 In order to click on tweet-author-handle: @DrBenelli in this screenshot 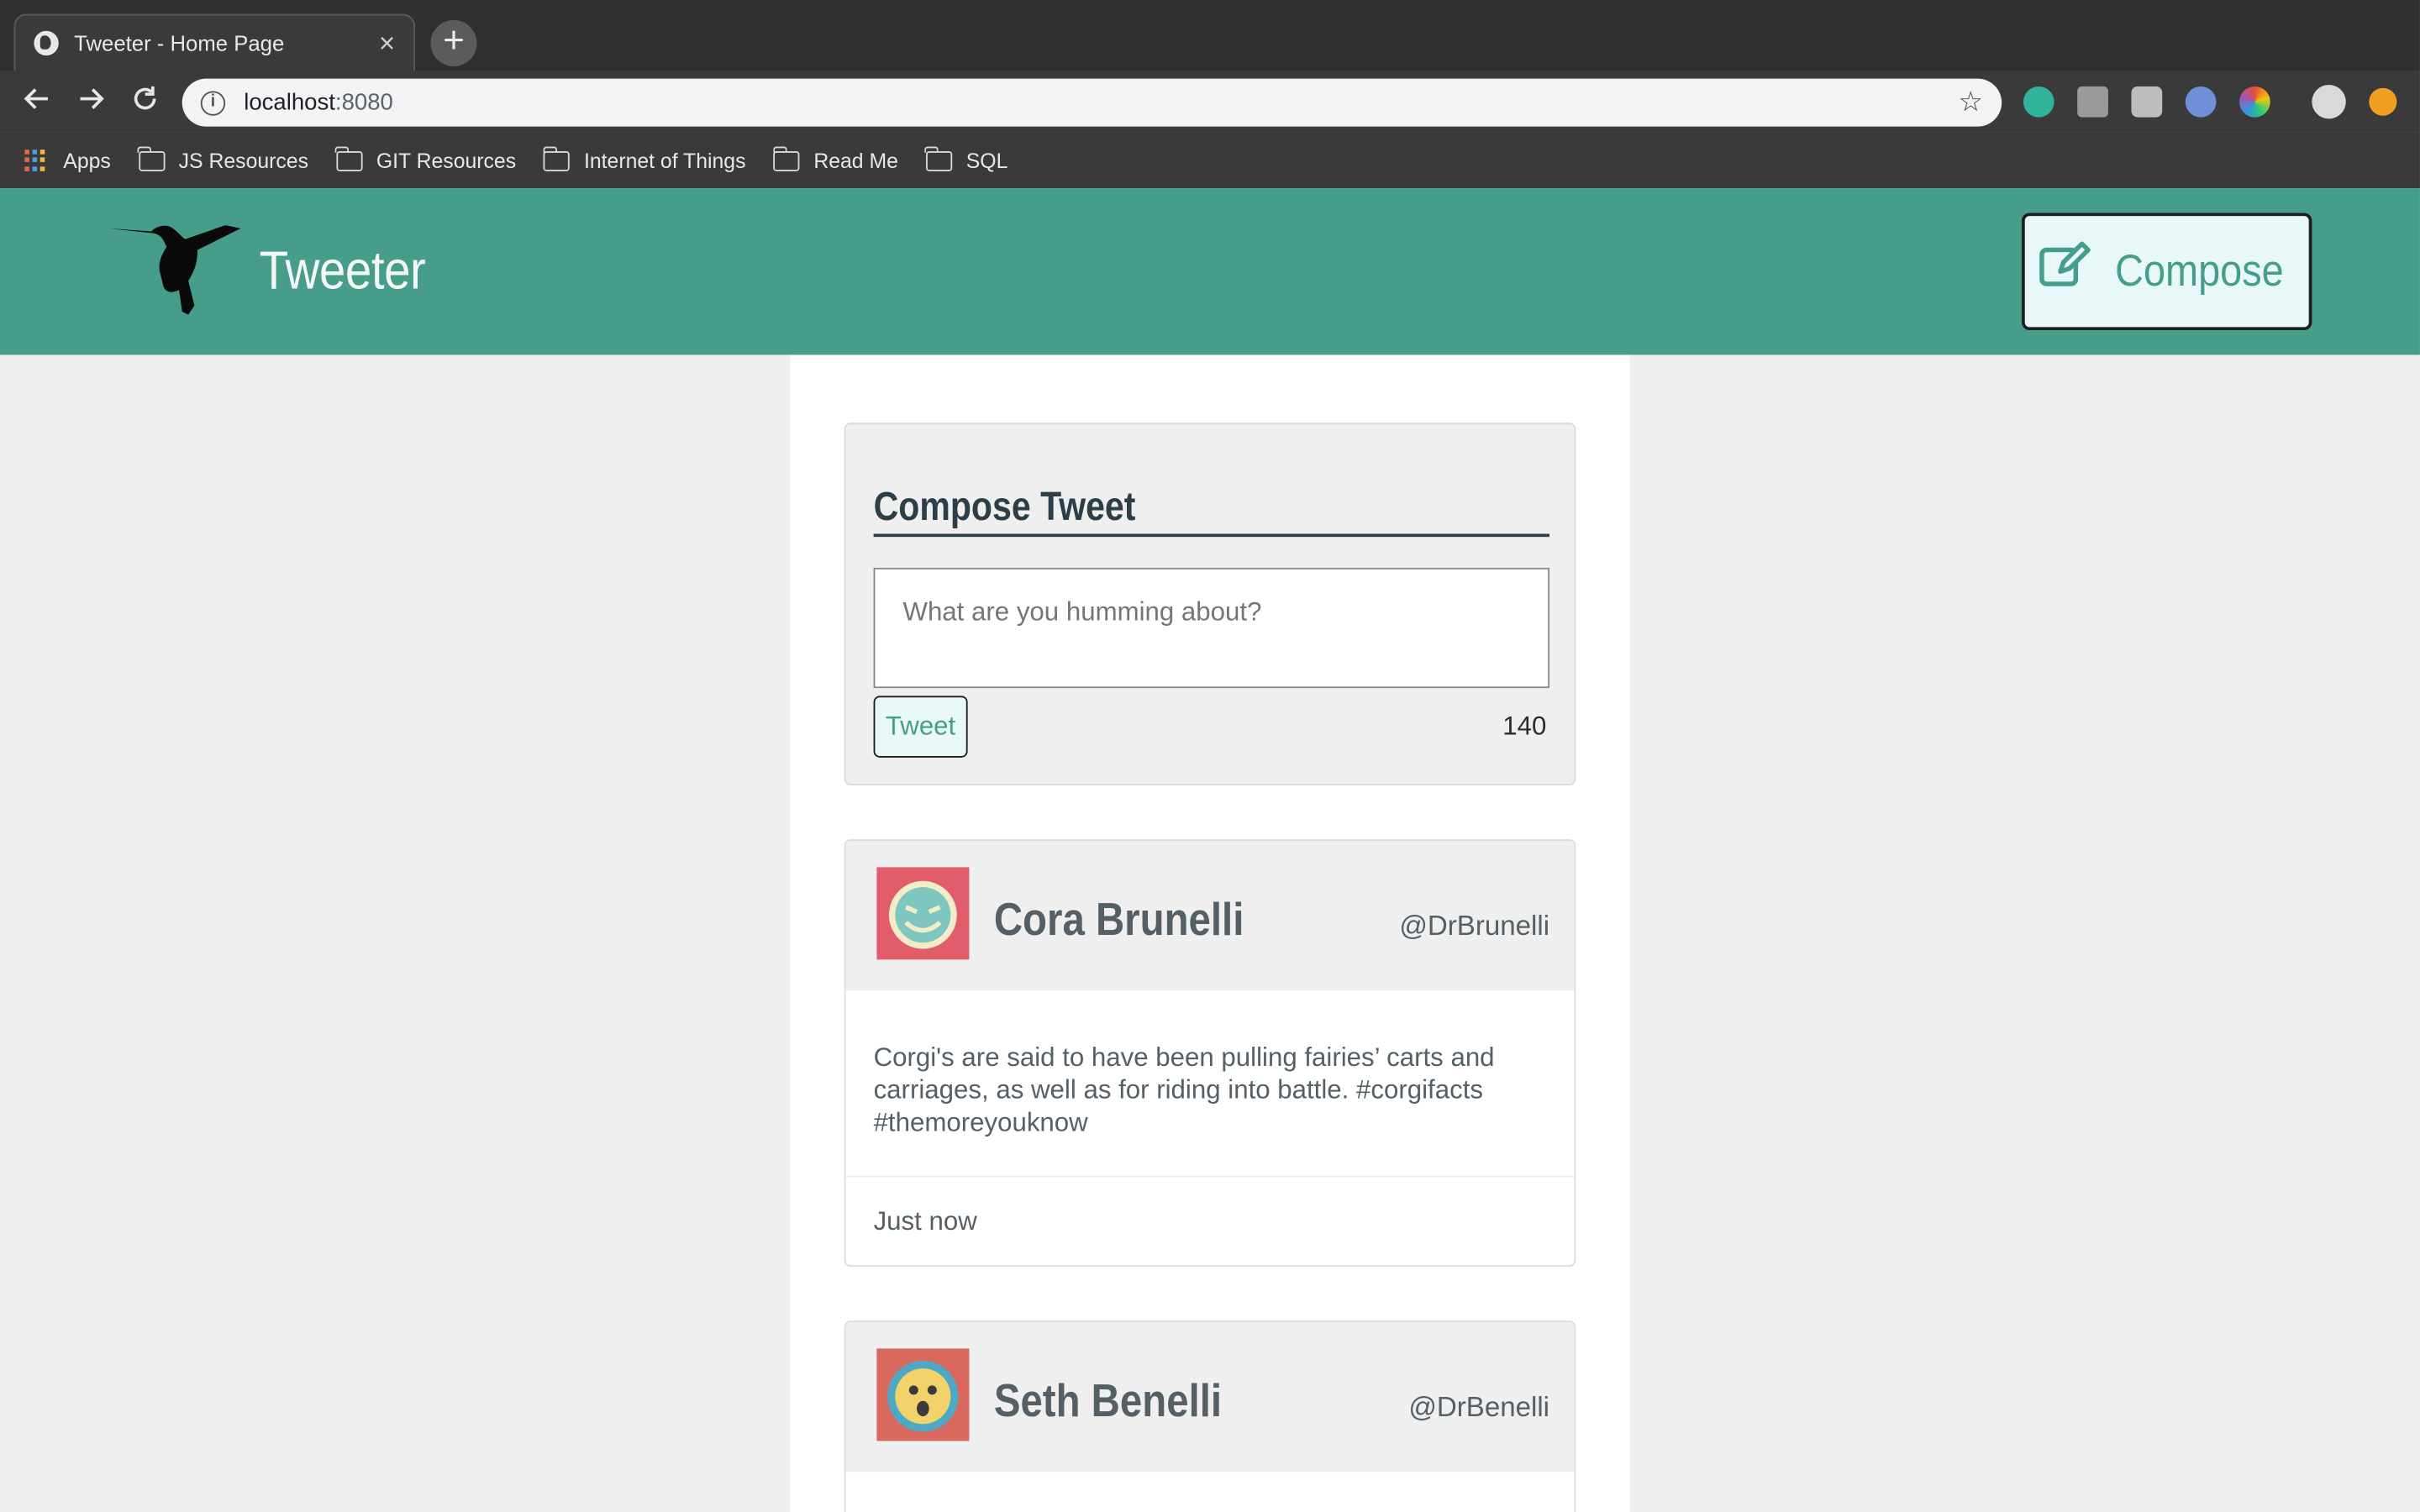, I will do `click(1479, 1407)`.